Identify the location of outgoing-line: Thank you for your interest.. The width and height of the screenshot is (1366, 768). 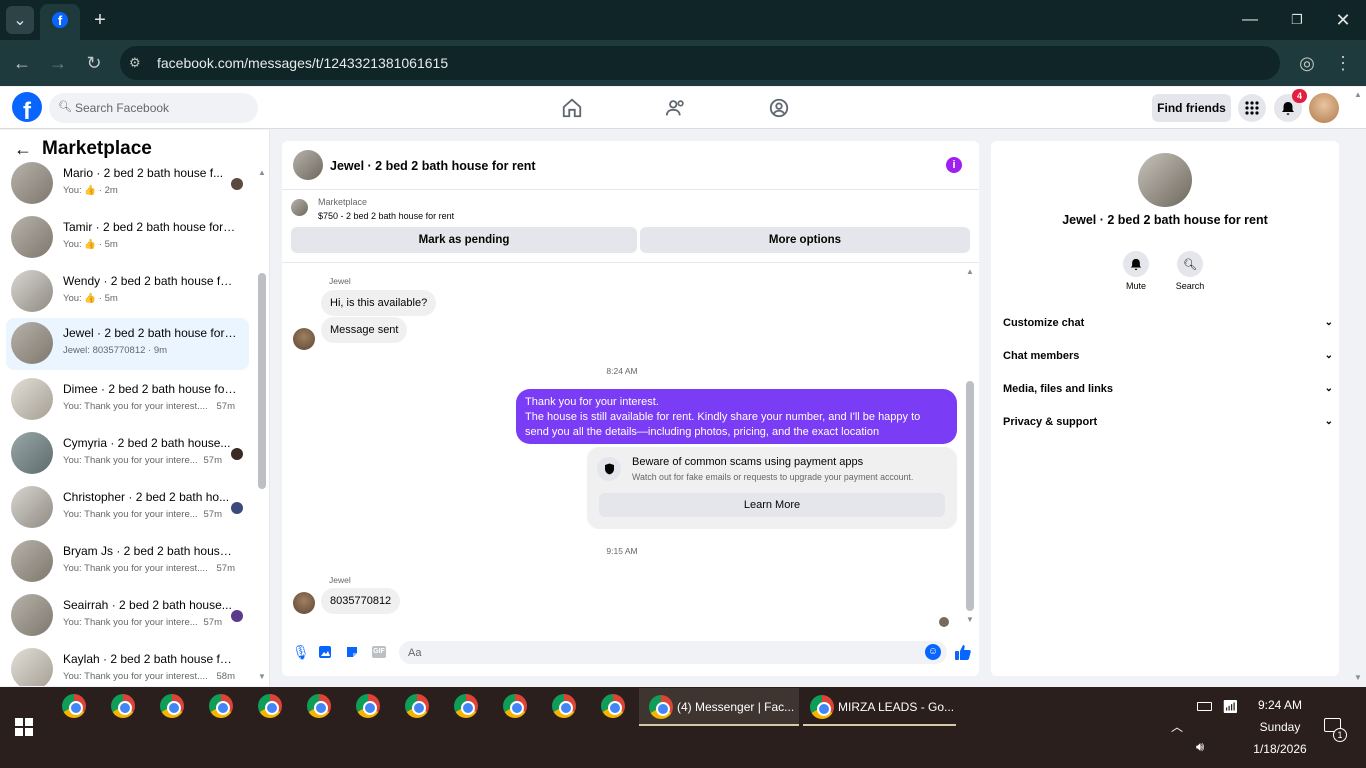
(592, 402).